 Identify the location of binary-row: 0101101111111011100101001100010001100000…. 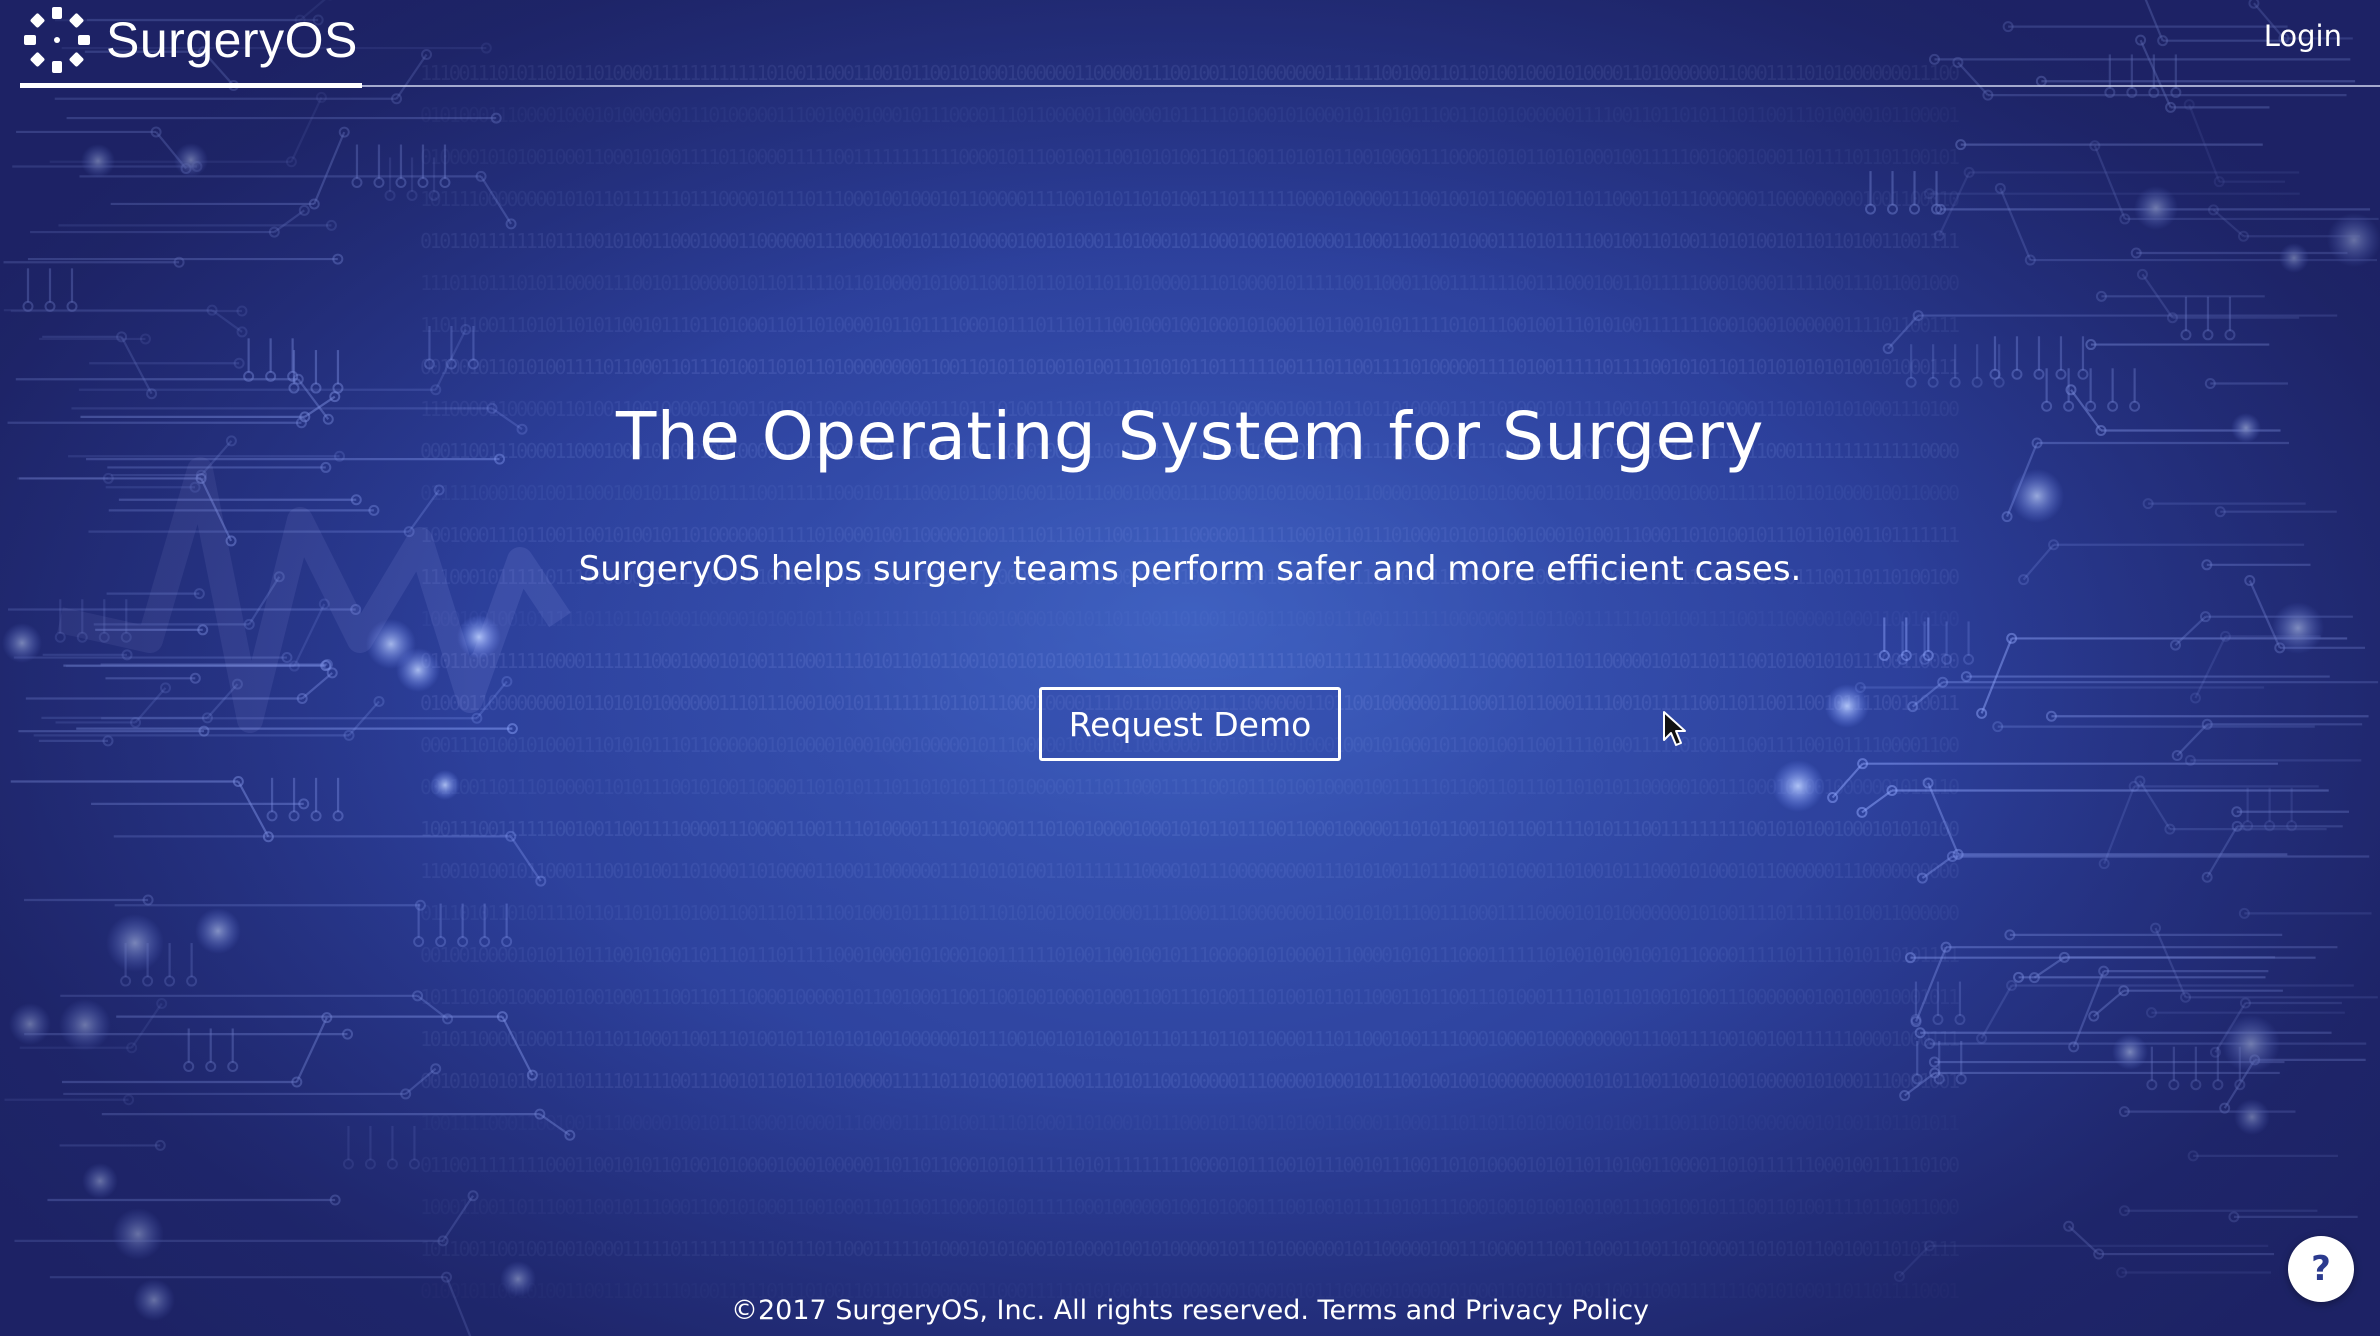
(1190, 241).